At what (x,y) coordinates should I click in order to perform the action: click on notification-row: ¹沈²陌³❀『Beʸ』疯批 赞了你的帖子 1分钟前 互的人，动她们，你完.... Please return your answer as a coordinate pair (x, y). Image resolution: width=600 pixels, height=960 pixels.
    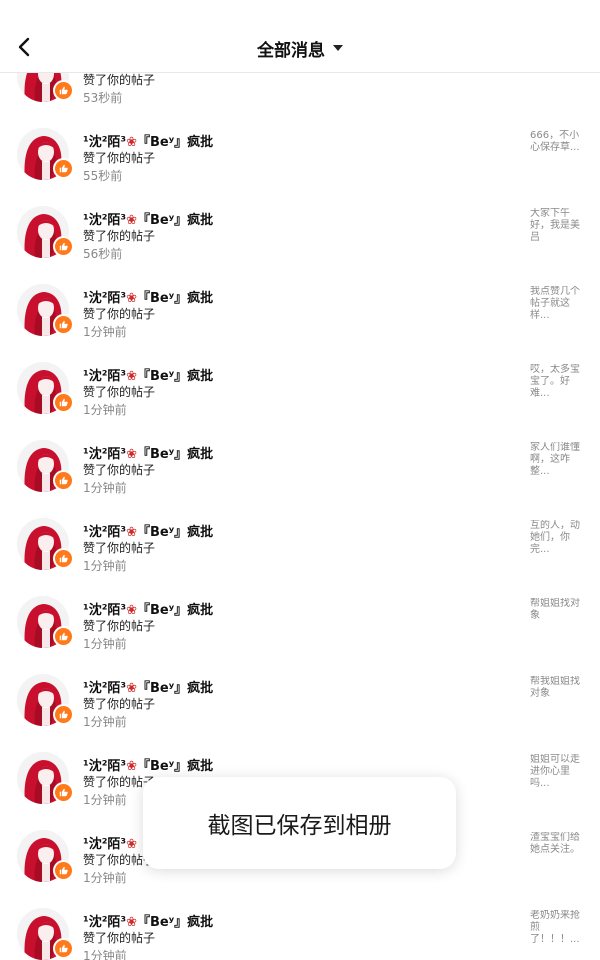
    Looking at the image, I should click on (300, 552).